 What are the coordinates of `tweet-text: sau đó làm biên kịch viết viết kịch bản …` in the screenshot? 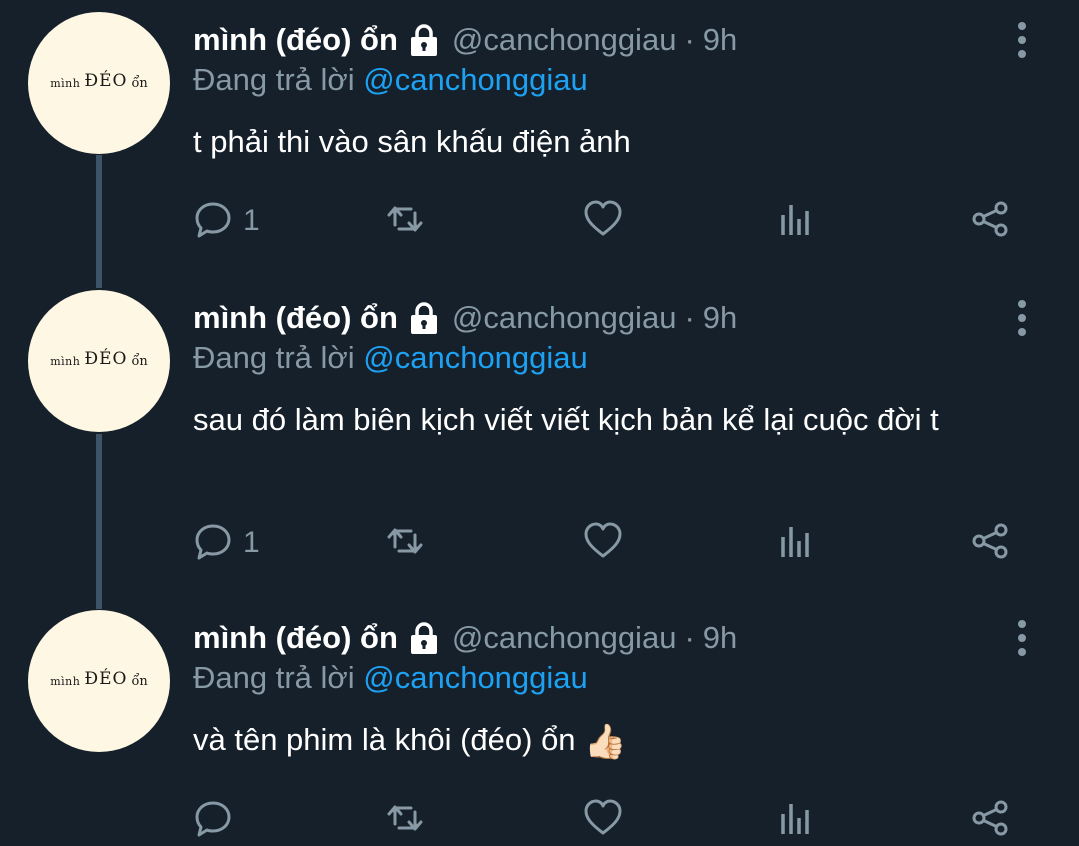 It's located at (593, 420).